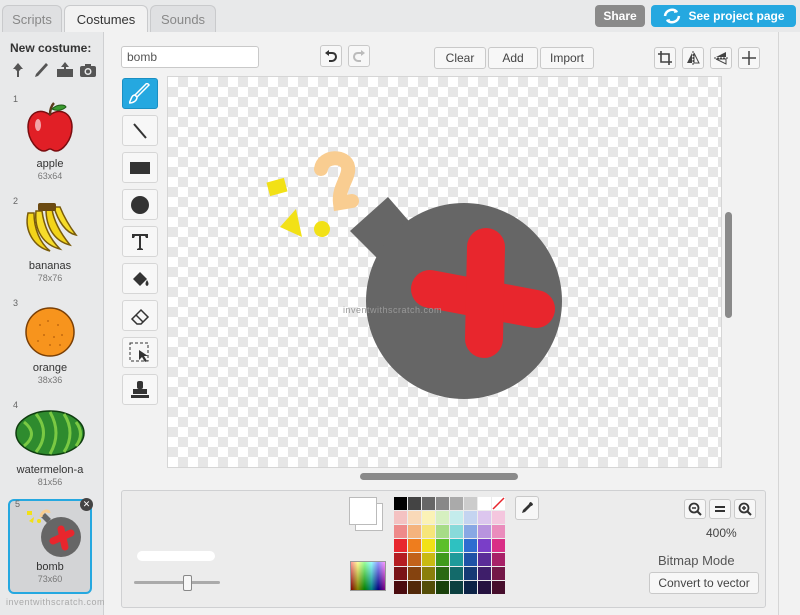 This screenshot has width=800, height=615. What do you see at coordinates (50, 240) in the screenshot?
I see `costume-item-bananas: 2 bananas 78x76` at bounding box center [50, 240].